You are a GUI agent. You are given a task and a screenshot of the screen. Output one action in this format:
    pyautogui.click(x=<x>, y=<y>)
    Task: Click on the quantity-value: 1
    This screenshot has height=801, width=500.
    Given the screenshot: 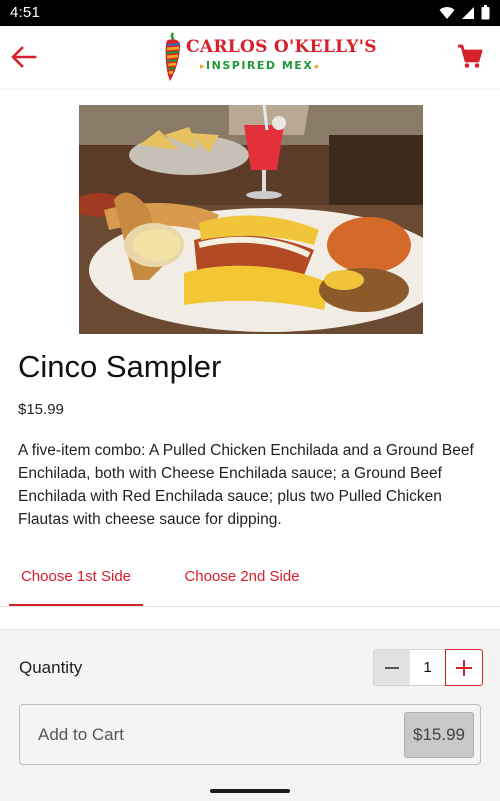 What is the action you would take?
    pyautogui.click(x=427, y=667)
    